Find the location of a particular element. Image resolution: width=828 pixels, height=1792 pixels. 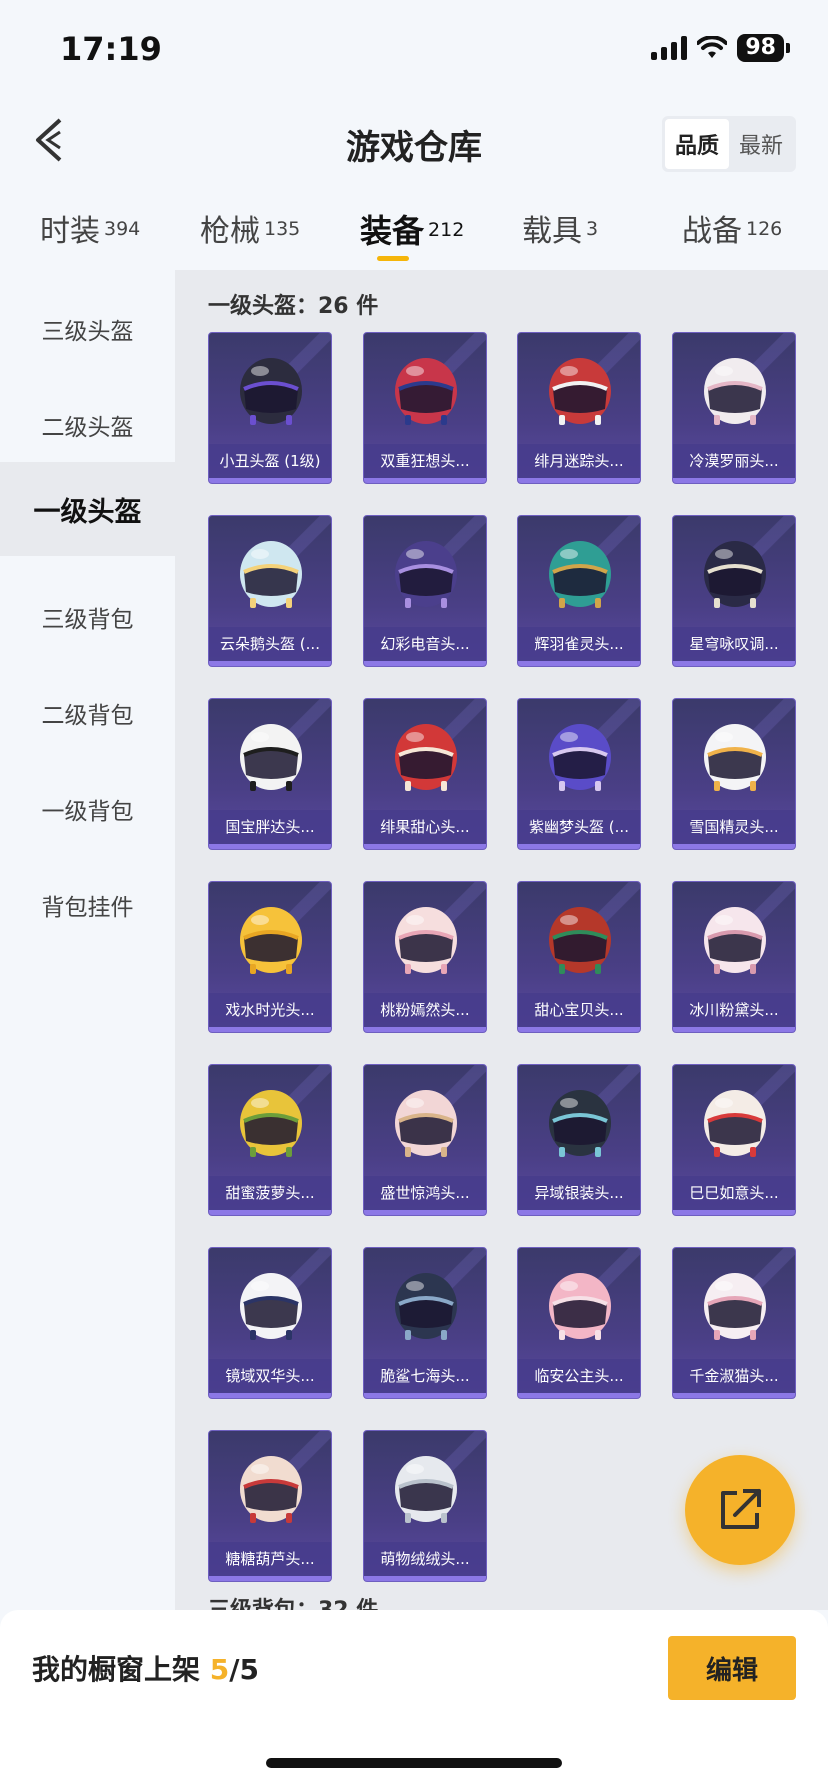

tab-label: 枪械 is located at coordinates (230, 231).